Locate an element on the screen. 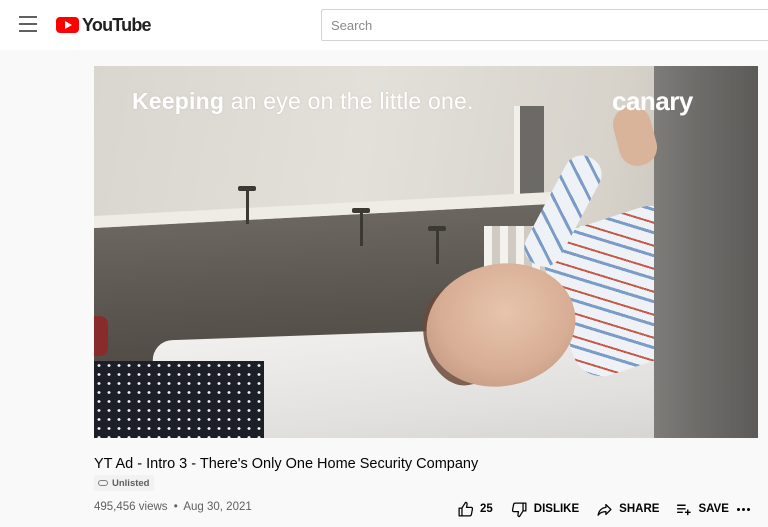  video-frame-toy is located at coordinates (101, 336).